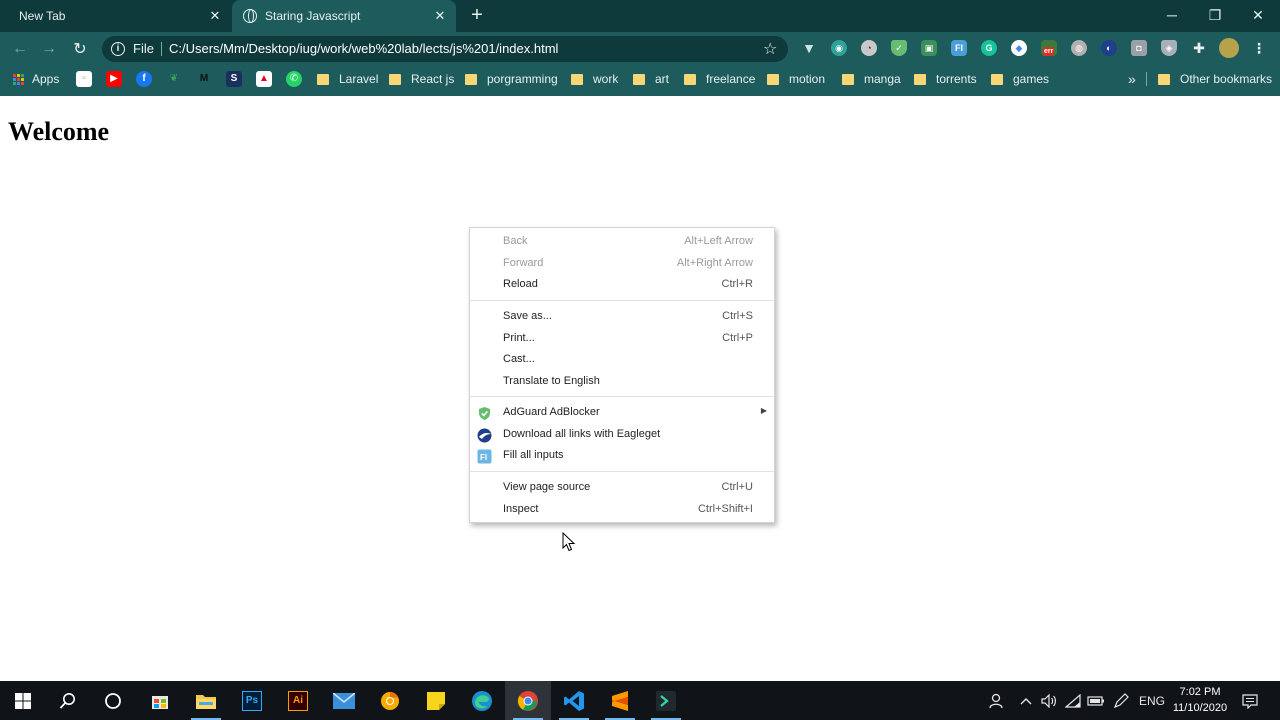  I want to click on menu-item-back: Back Alt+Left Arrow, so click(622, 242).